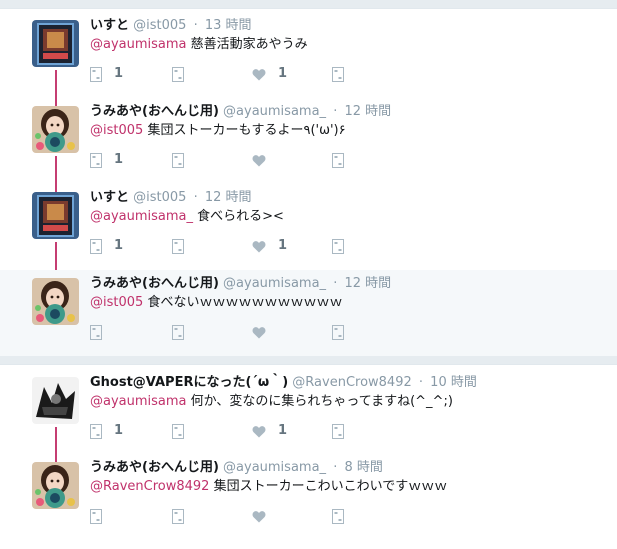 The height and width of the screenshot is (549, 617). What do you see at coordinates (216, 303) in the screenshot?
I see `tweet-text: @ist005 食べないｗｗｗｗｗｗｗｗｗｗｗ` at bounding box center [216, 303].